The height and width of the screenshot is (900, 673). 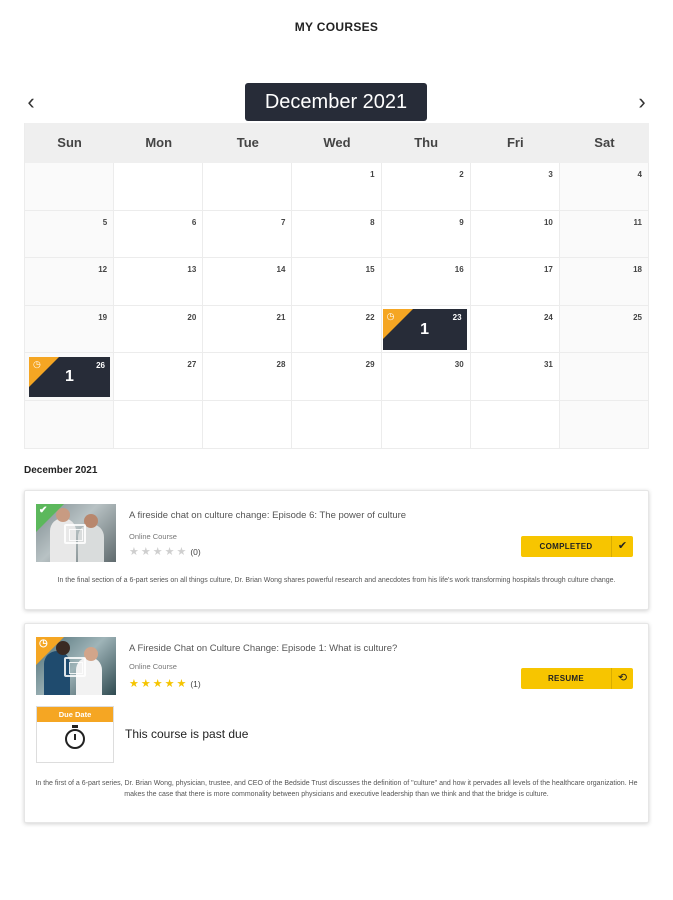 I want to click on calendar-day: 12, so click(x=70, y=282).